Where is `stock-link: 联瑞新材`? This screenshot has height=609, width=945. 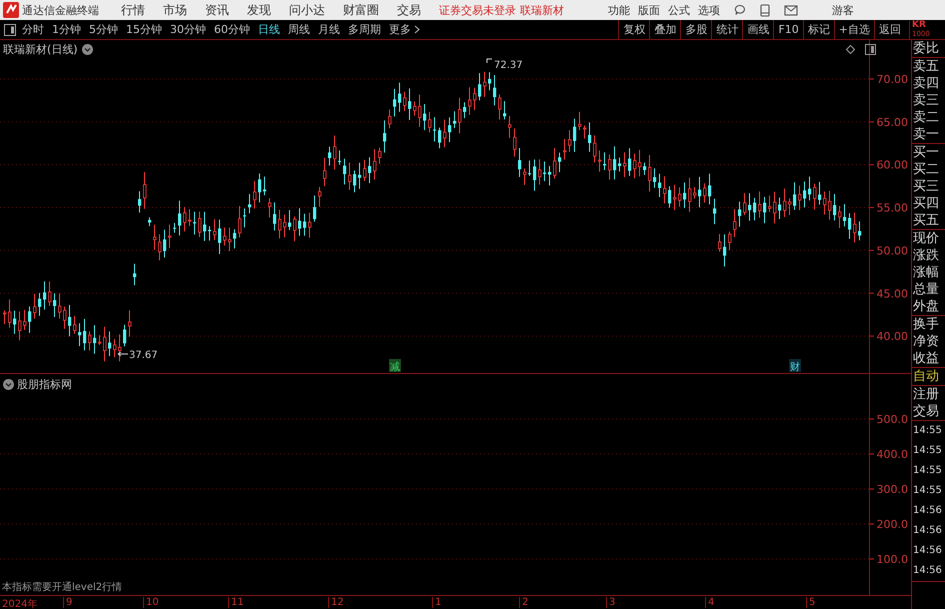
stock-link: 联瑞新材 is located at coordinates (542, 10).